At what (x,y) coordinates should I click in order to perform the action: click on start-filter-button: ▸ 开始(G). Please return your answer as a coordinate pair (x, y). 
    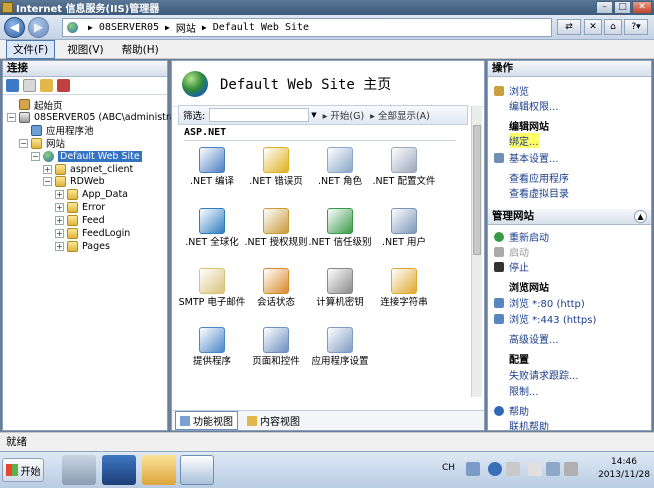
    Looking at the image, I should click on (344, 115).